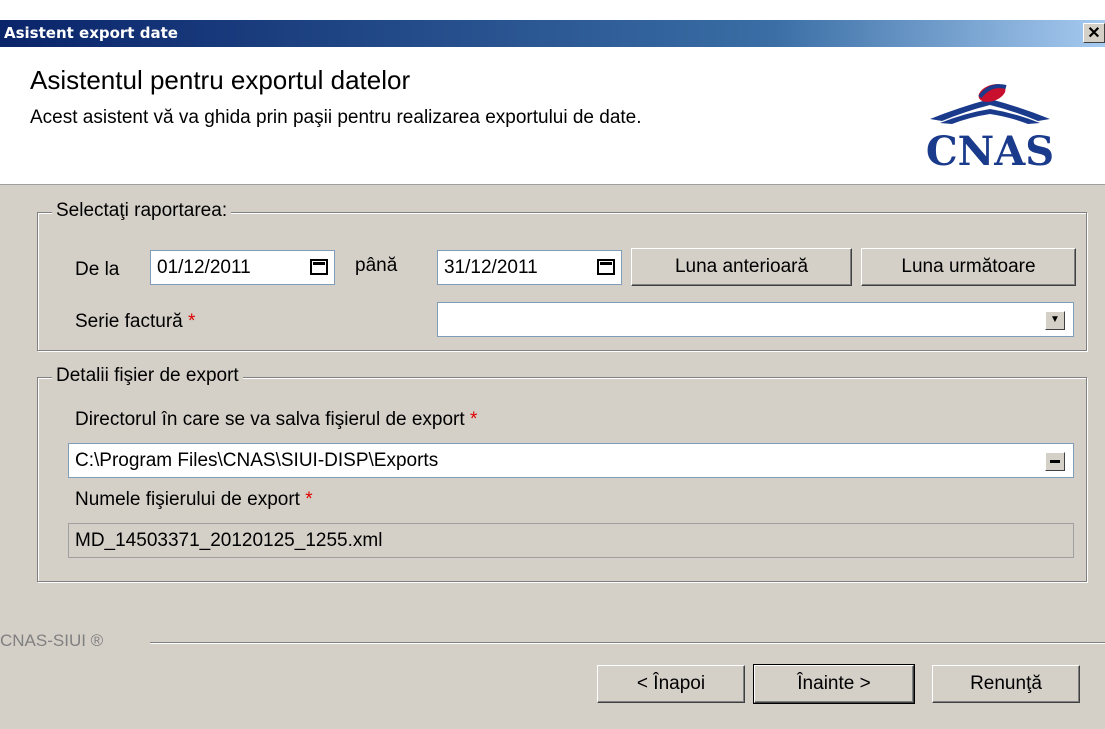 The image size is (1105, 729). I want to click on close-icon: ✕, so click(1094, 33).